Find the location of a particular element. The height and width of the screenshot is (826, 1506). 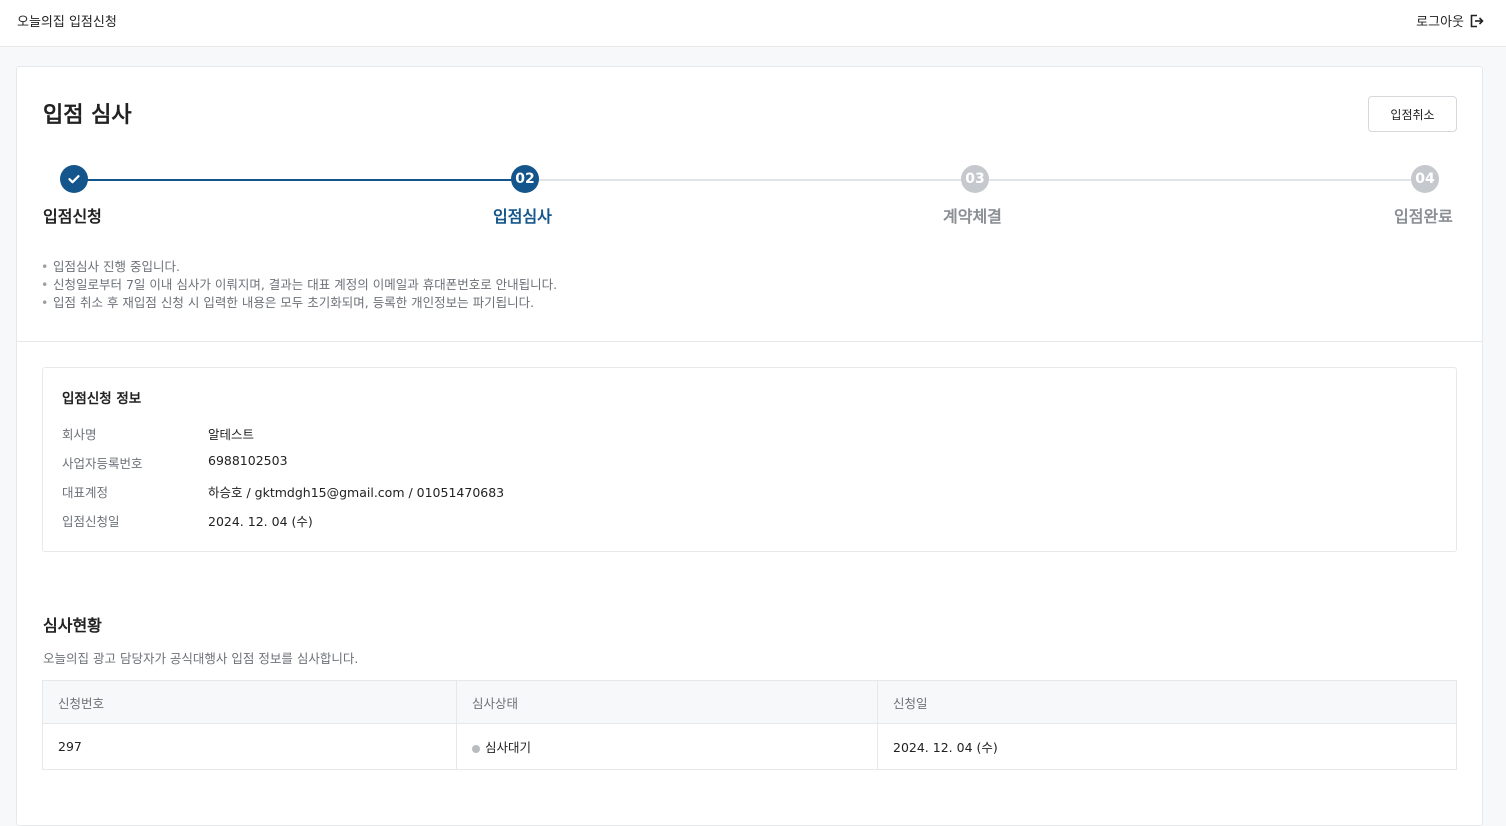

step-label: 입점완료 is located at coordinates (1423, 216).